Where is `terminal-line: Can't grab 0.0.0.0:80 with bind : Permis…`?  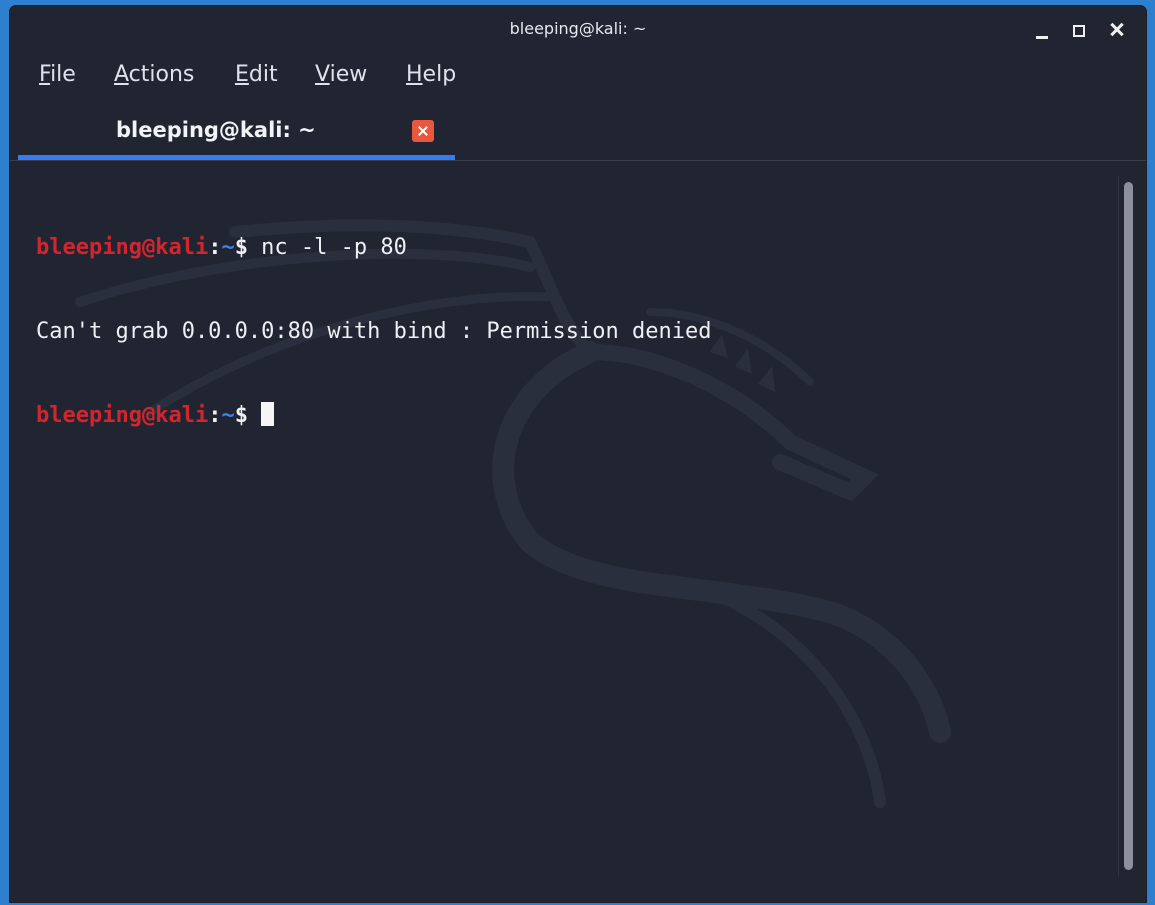
terminal-line: Can't grab 0.0.0.0:80 with bind : Permis… is located at coordinates (374, 331).